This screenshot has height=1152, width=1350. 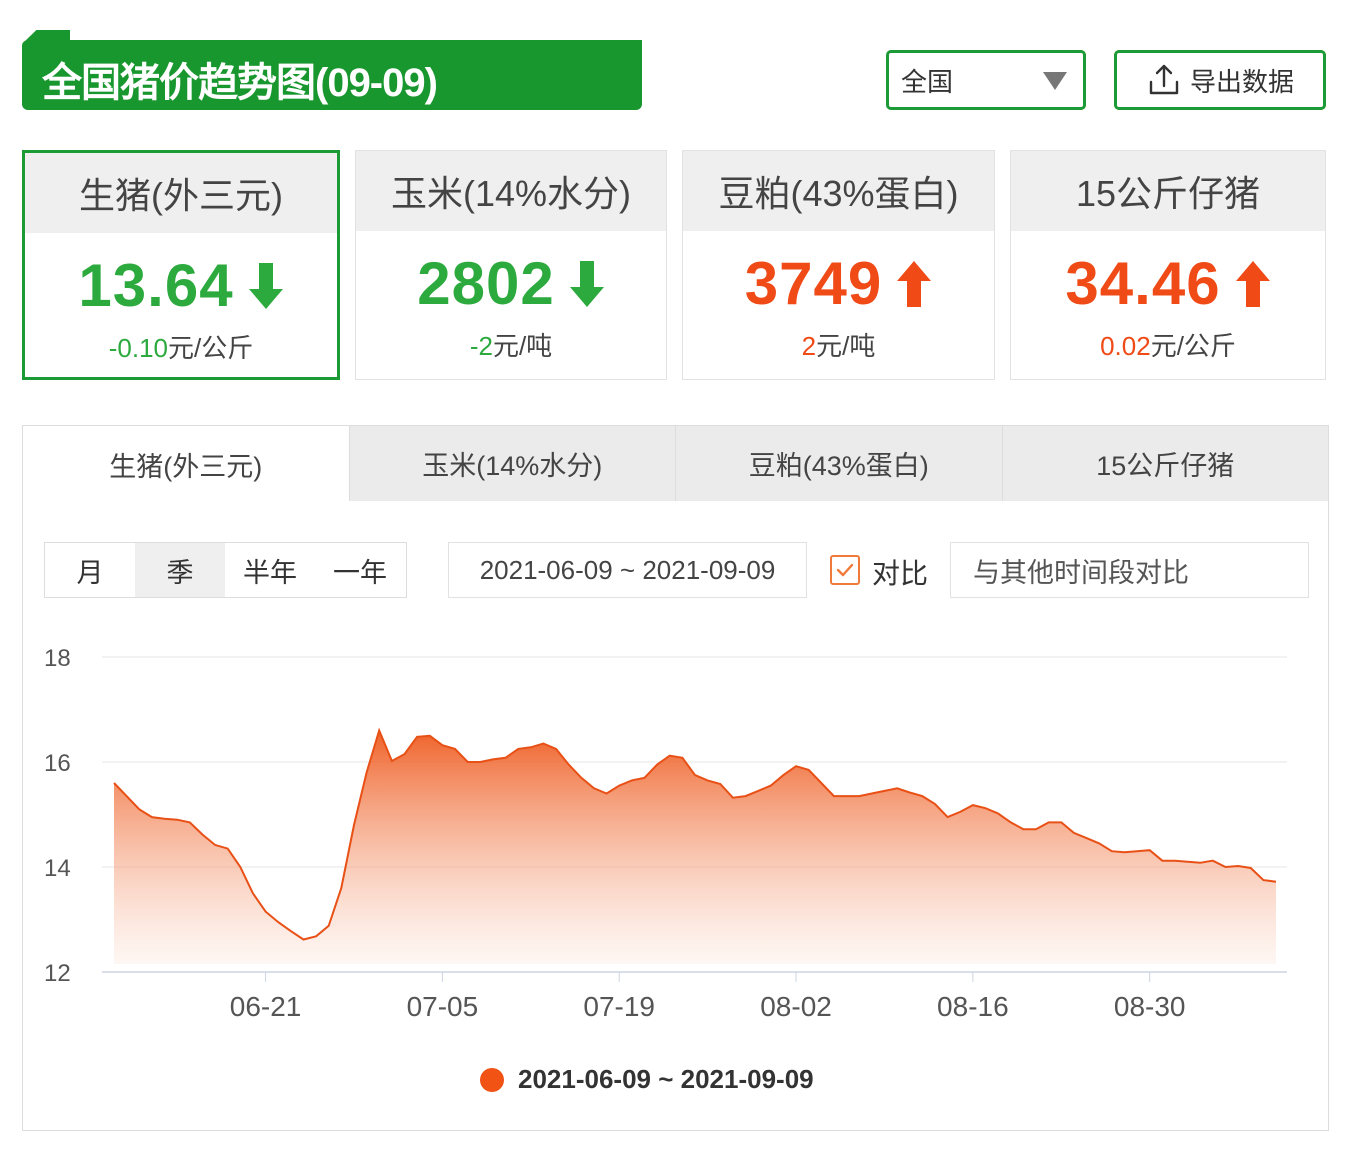 What do you see at coordinates (240, 83) in the screenshot?
I see `page-title: 全国猪价趋势图(09-09)` at bounding box center [240, 83].